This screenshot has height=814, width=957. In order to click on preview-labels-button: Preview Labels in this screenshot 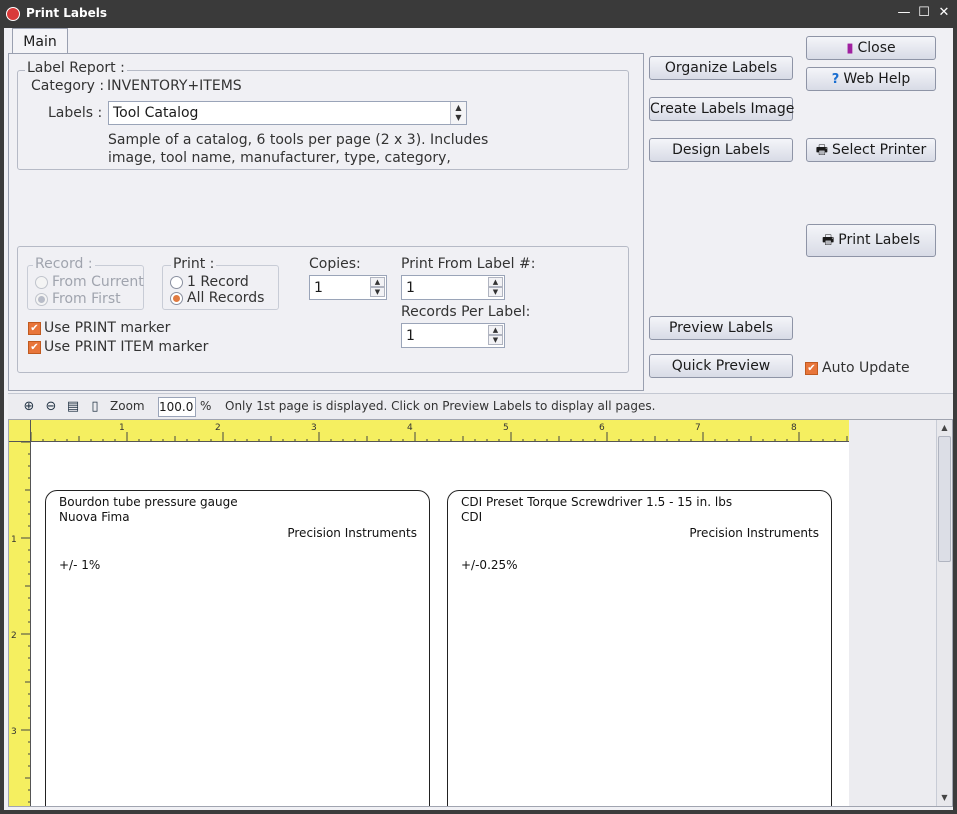, I will do `click(721, 328)`.